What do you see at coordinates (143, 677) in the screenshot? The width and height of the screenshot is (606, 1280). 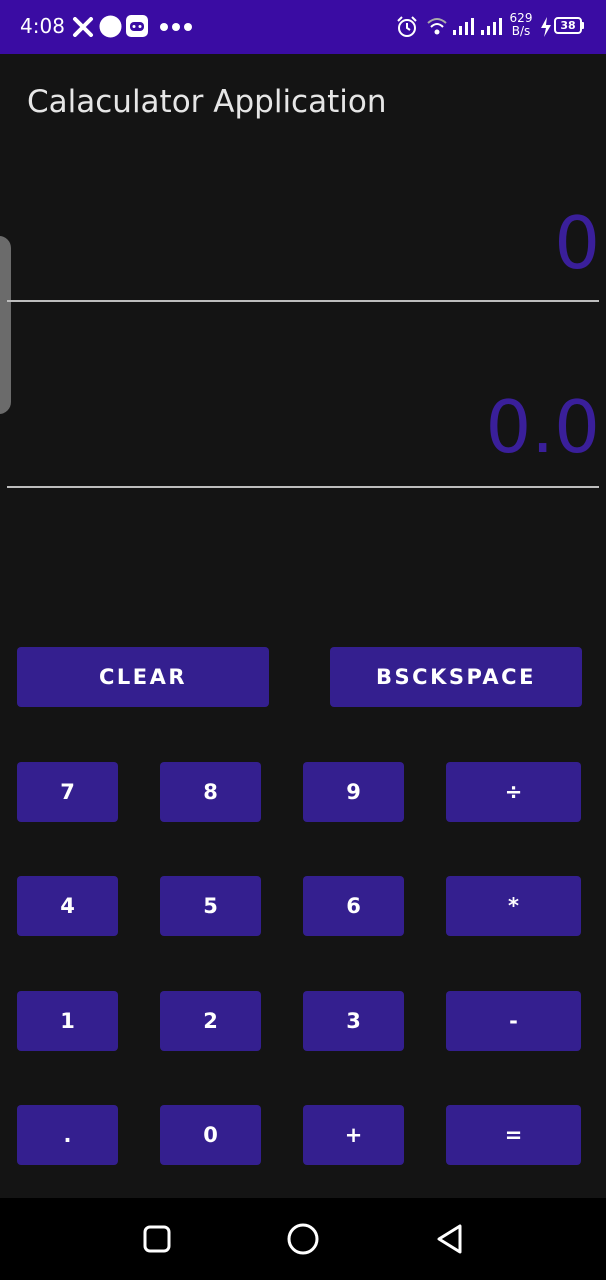 I see `clear-button: CLEAR` at bounding box center [143, 677].